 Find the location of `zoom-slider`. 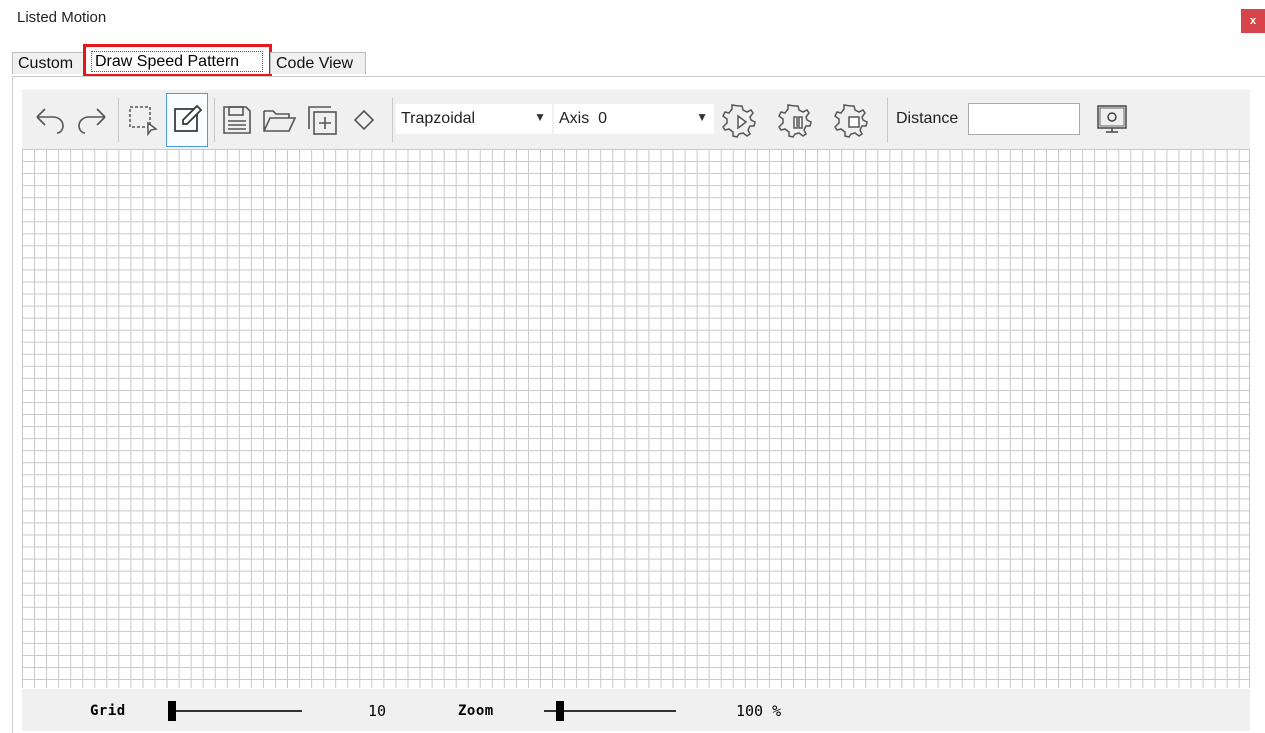

zoom-slider is located at coordinates (610, 711).